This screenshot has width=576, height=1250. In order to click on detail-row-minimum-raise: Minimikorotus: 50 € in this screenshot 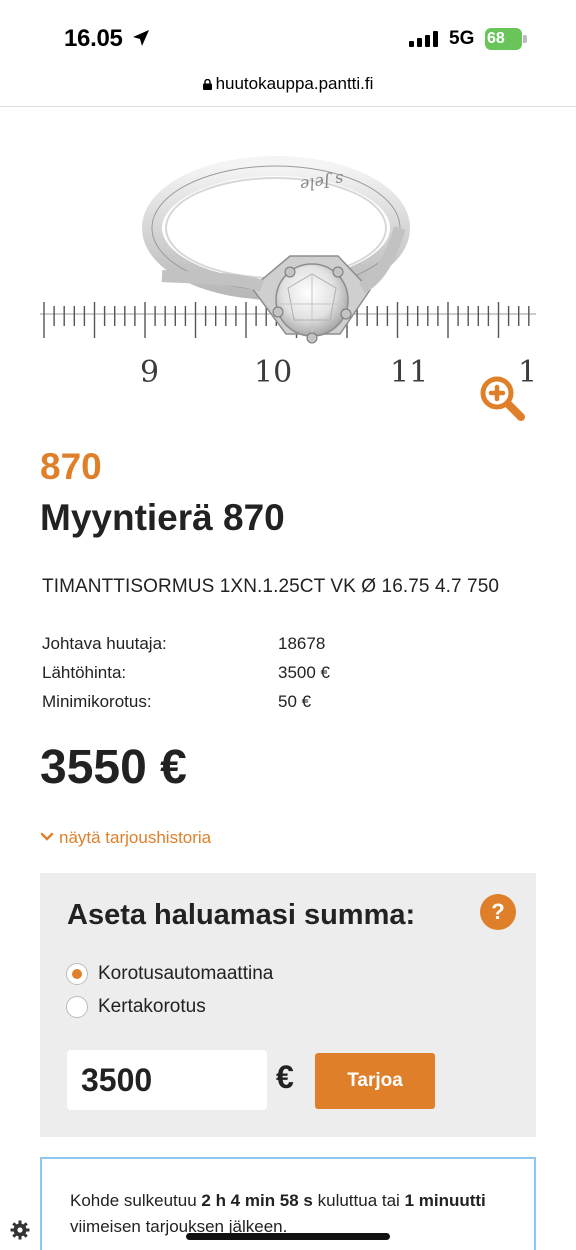, I will do `click(282, 706)`.